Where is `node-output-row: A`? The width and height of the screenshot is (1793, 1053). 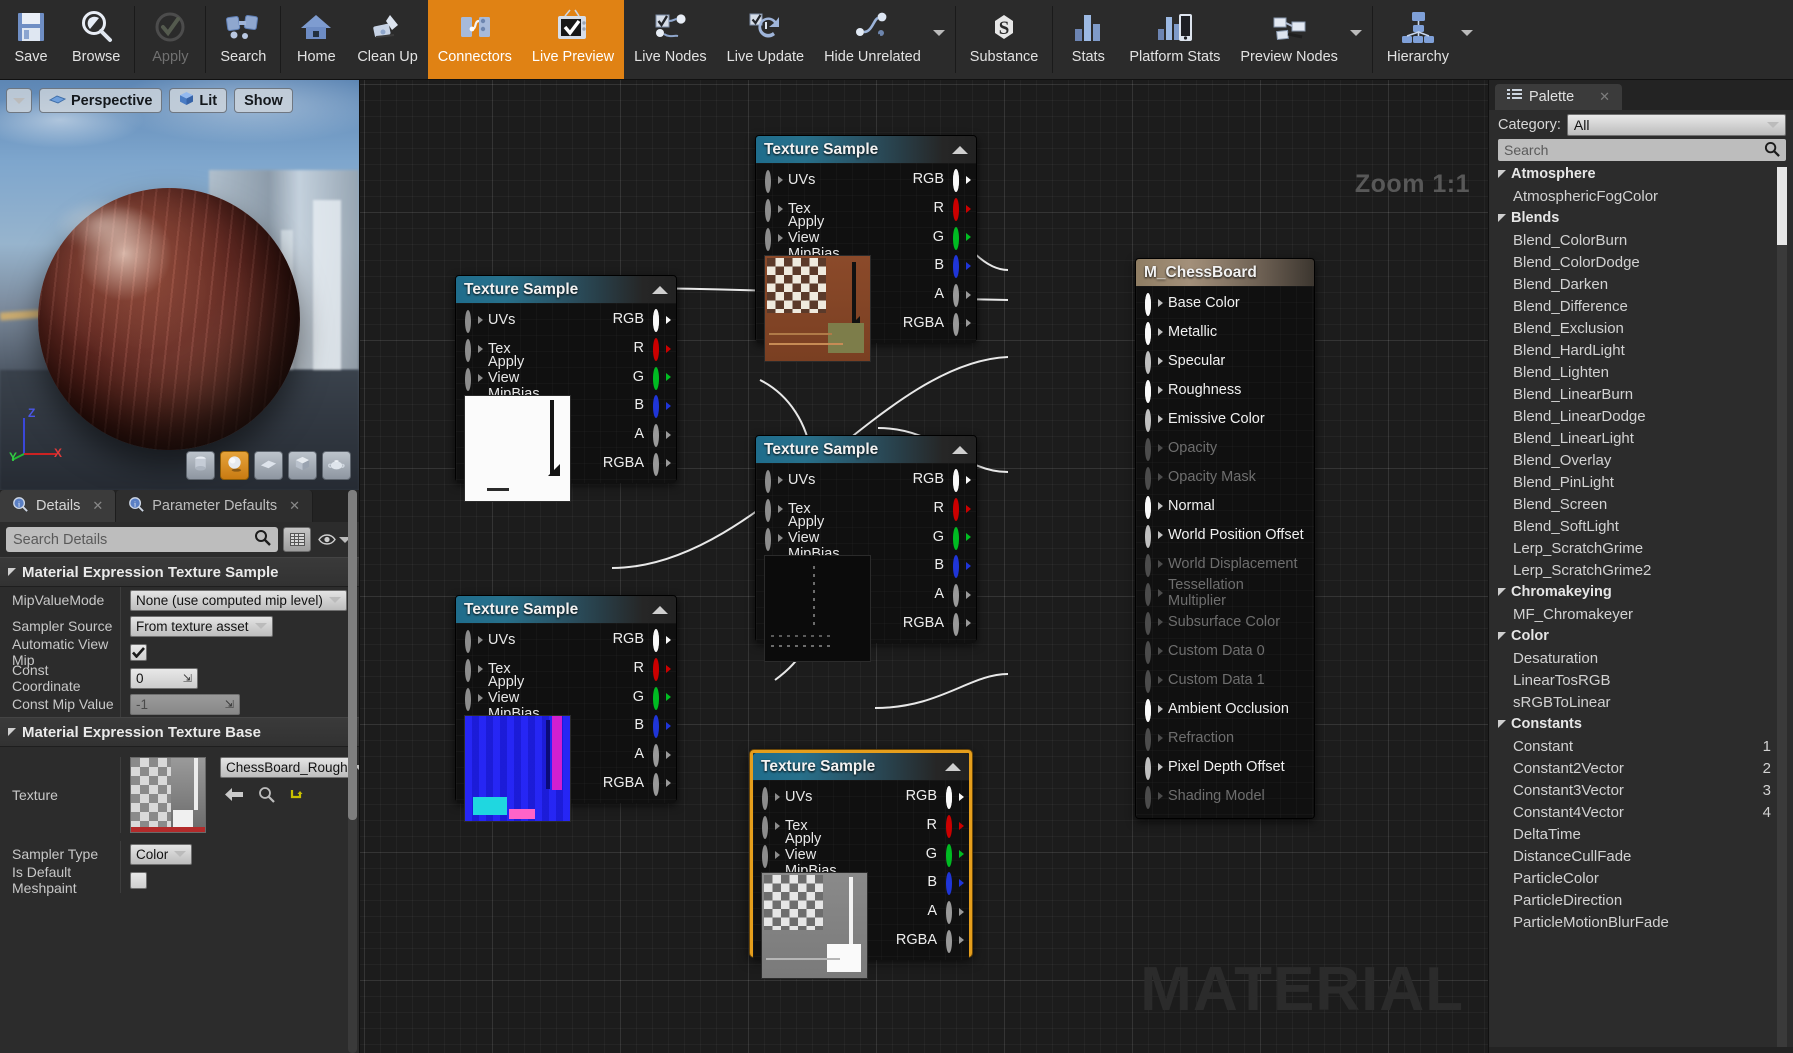
node-output-row: A is located at coordinates (621, 434).